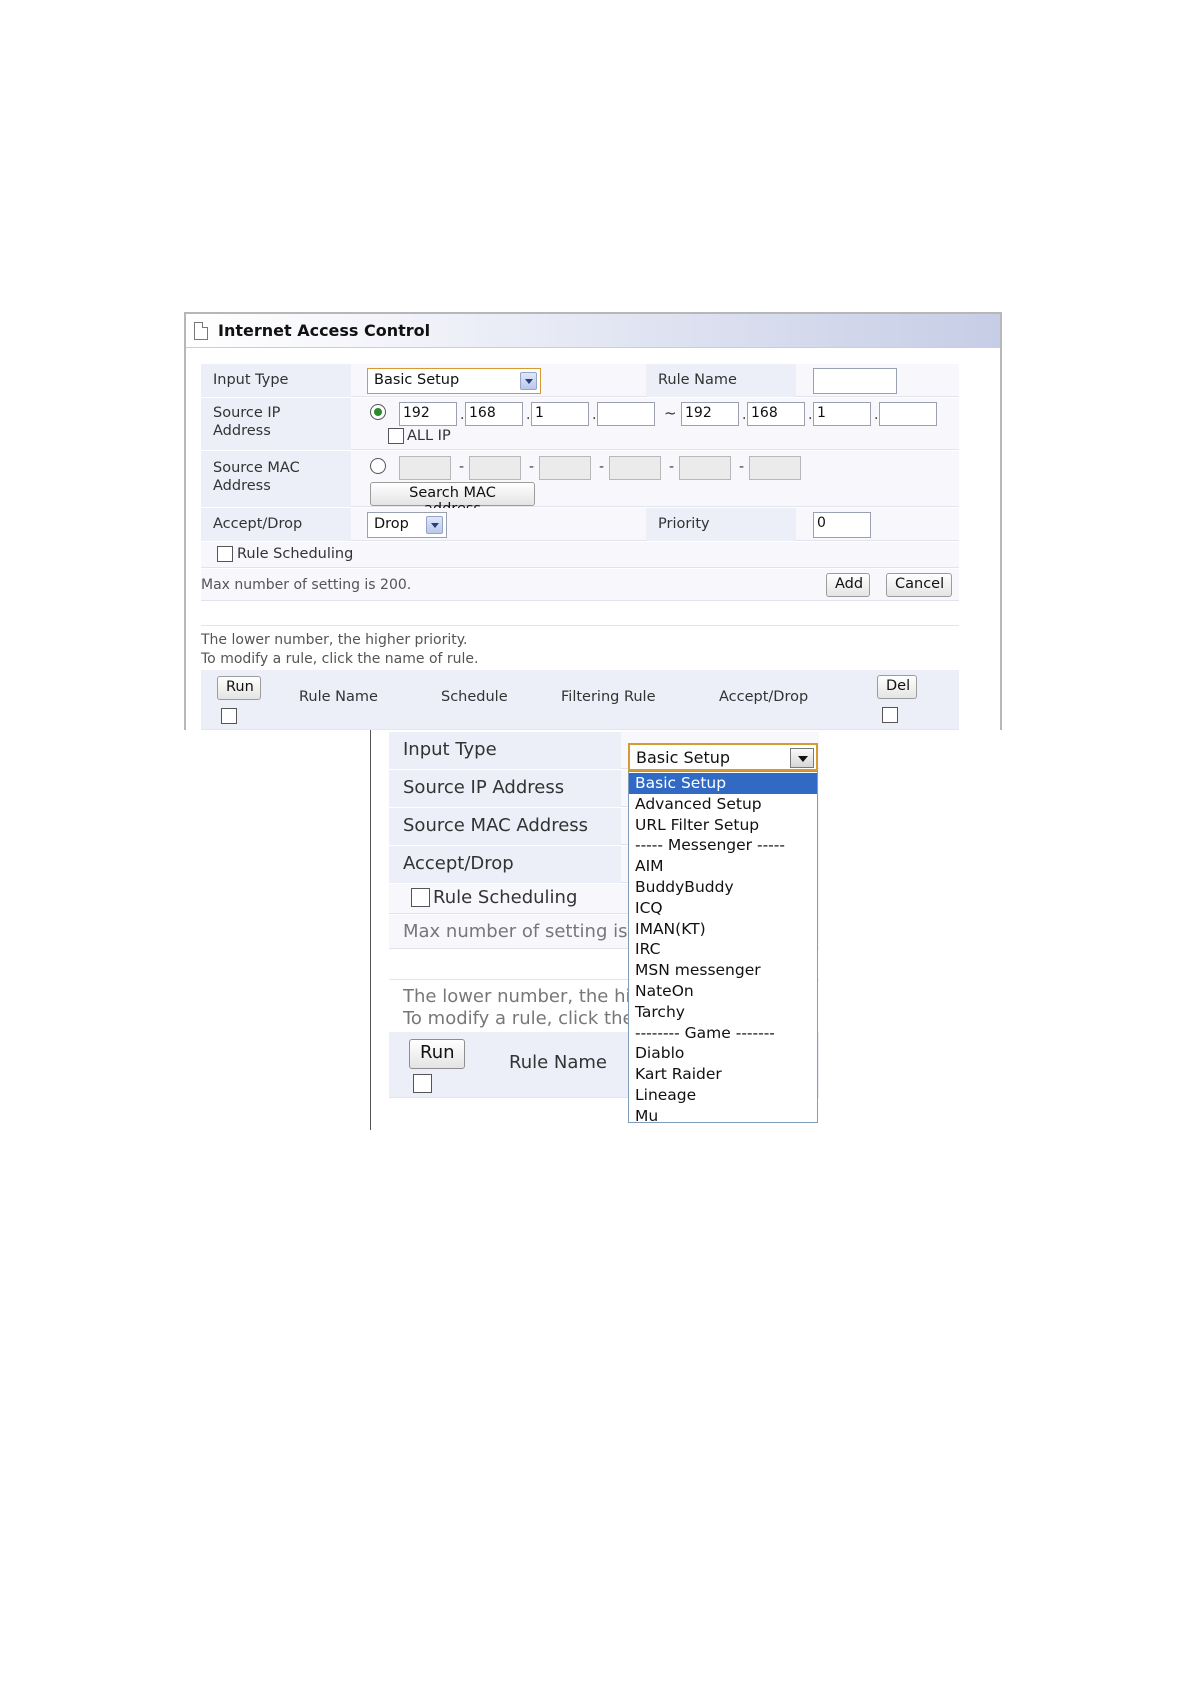  I want to click on ip-to-octet-3: 1, so click(842, 414).